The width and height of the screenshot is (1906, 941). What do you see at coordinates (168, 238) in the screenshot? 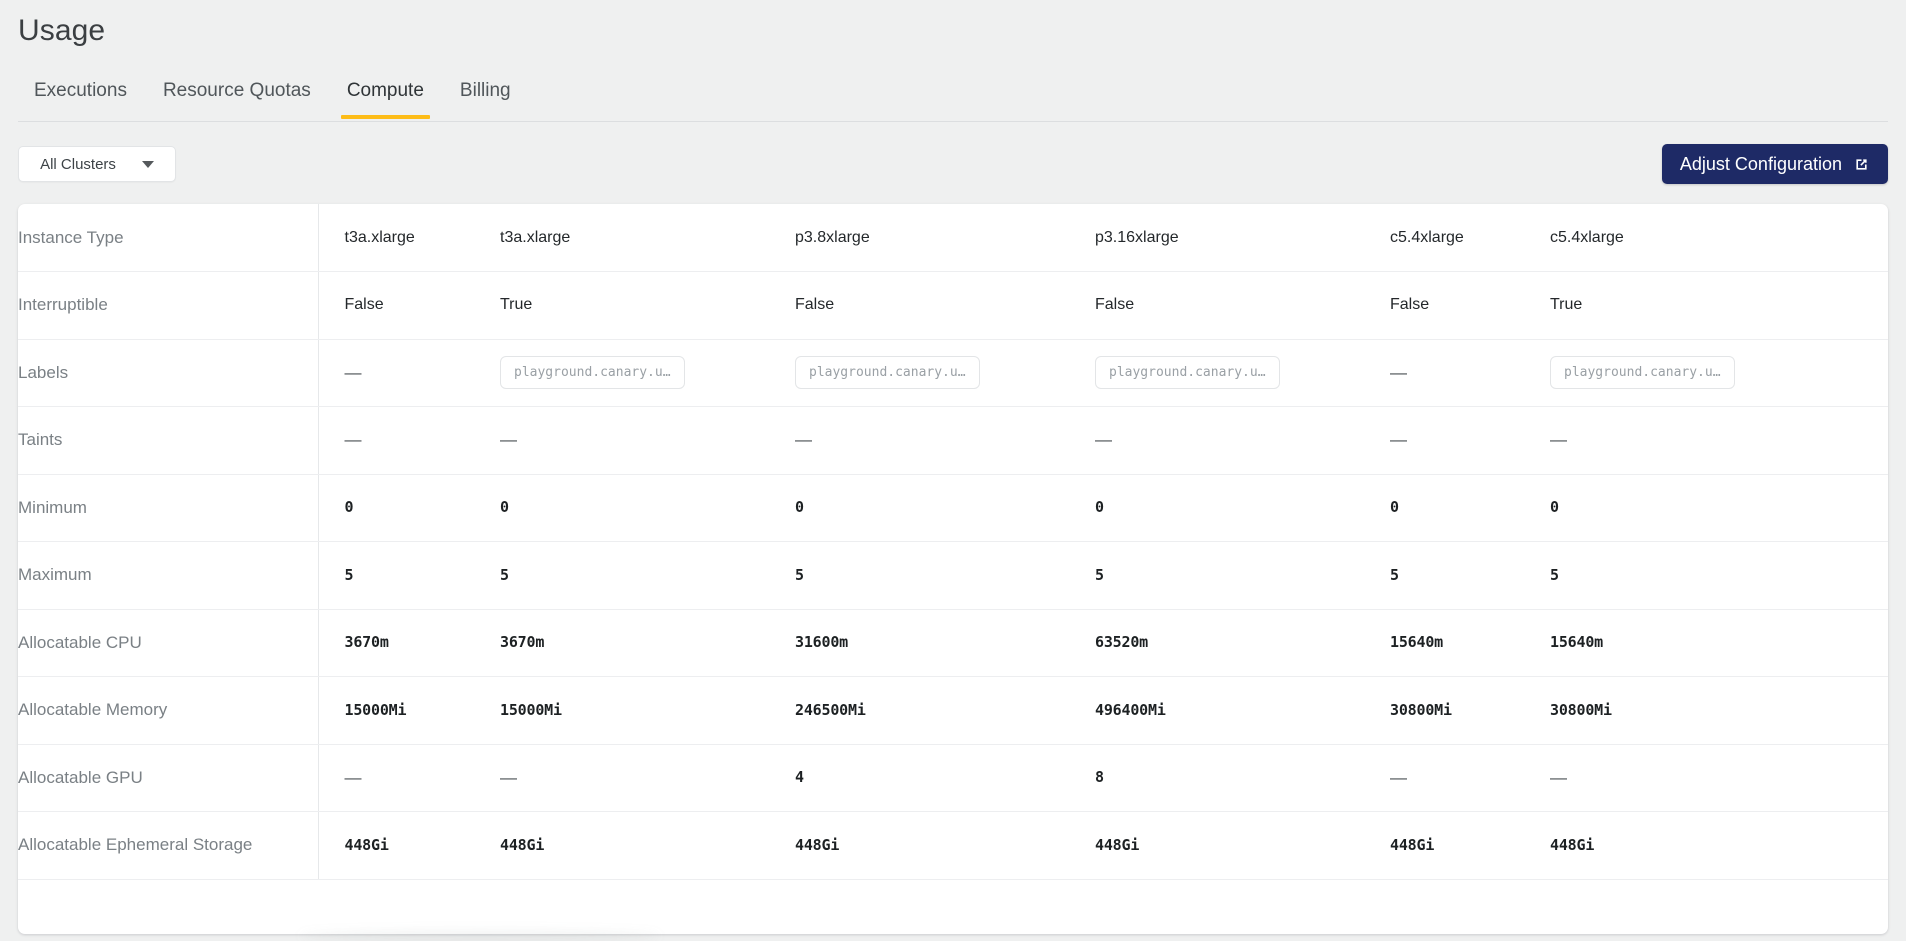
I see `row-label-instance-type: Instance Type` at bounding box center [168, 238].